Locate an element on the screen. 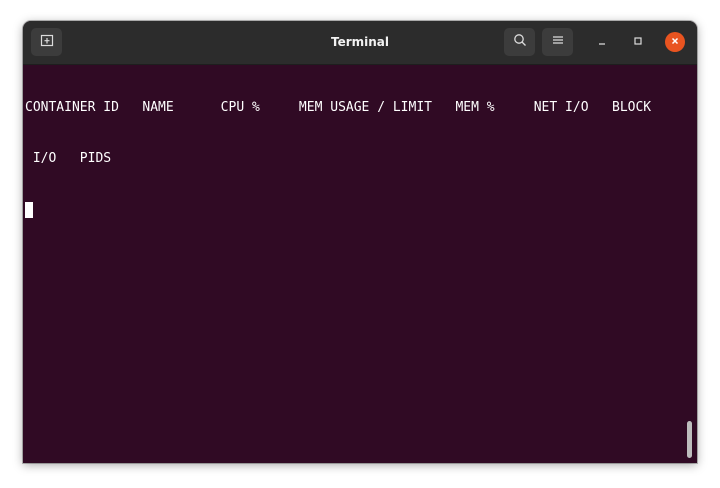 This screenshot has width=720, height=488. minimize-icon is located at coordinates (602, 42).